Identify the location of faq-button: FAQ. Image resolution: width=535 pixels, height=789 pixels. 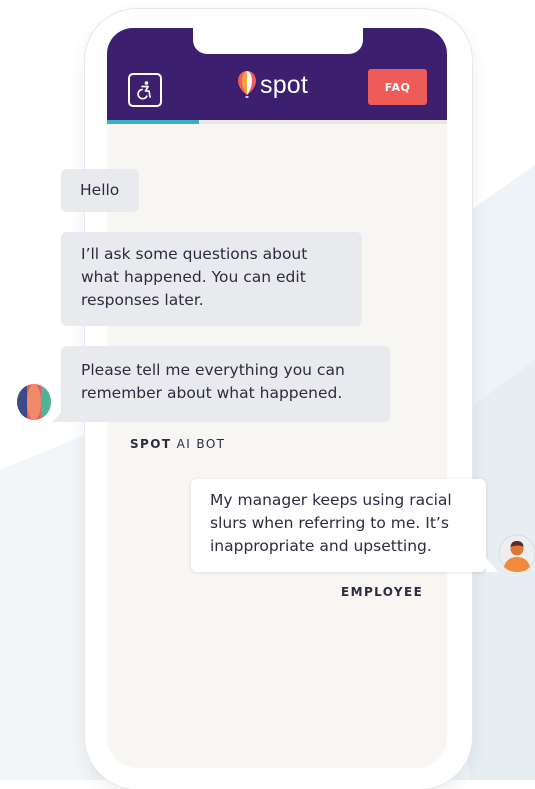
(397, 87).